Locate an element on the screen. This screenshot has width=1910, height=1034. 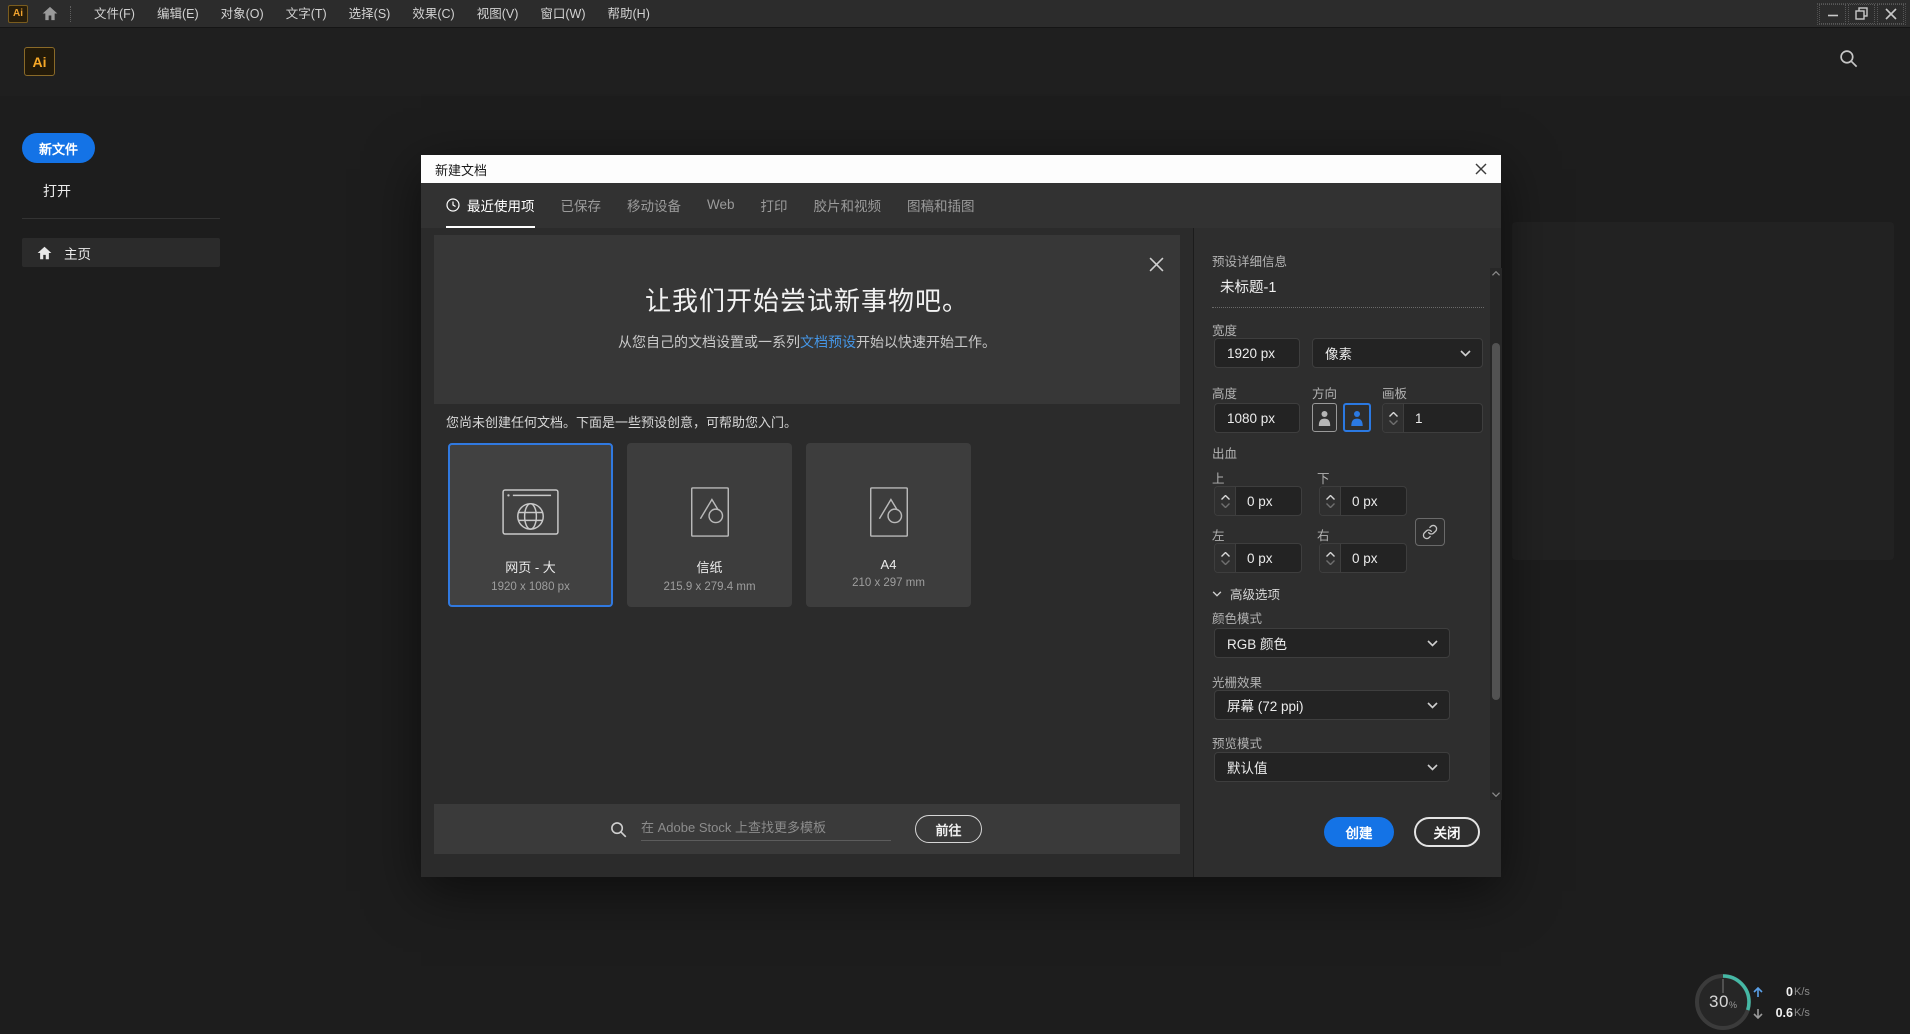
chain-link-icon is located at coordinates (1430, 532).